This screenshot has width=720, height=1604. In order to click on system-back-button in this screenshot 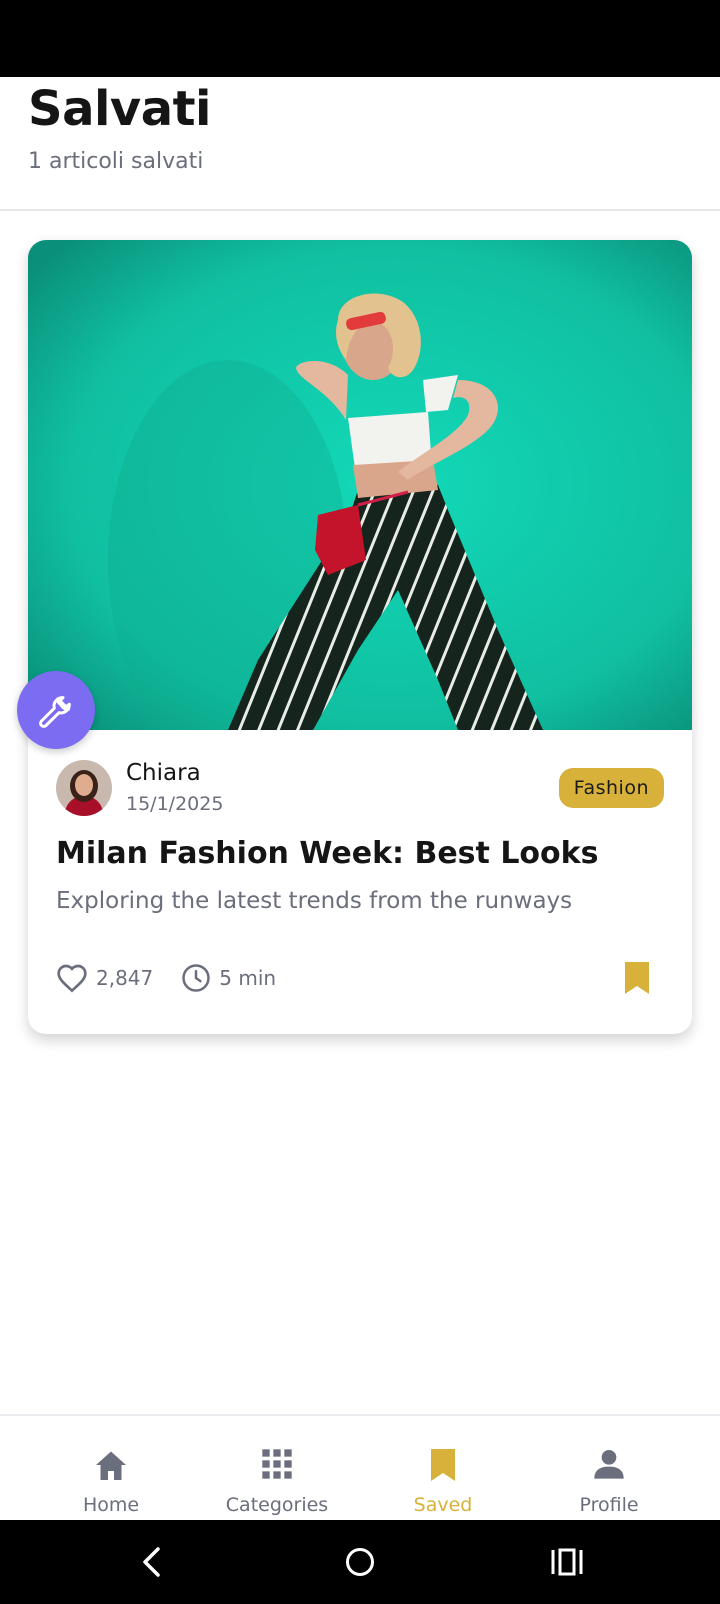, I will do `click(152, 1562)`.